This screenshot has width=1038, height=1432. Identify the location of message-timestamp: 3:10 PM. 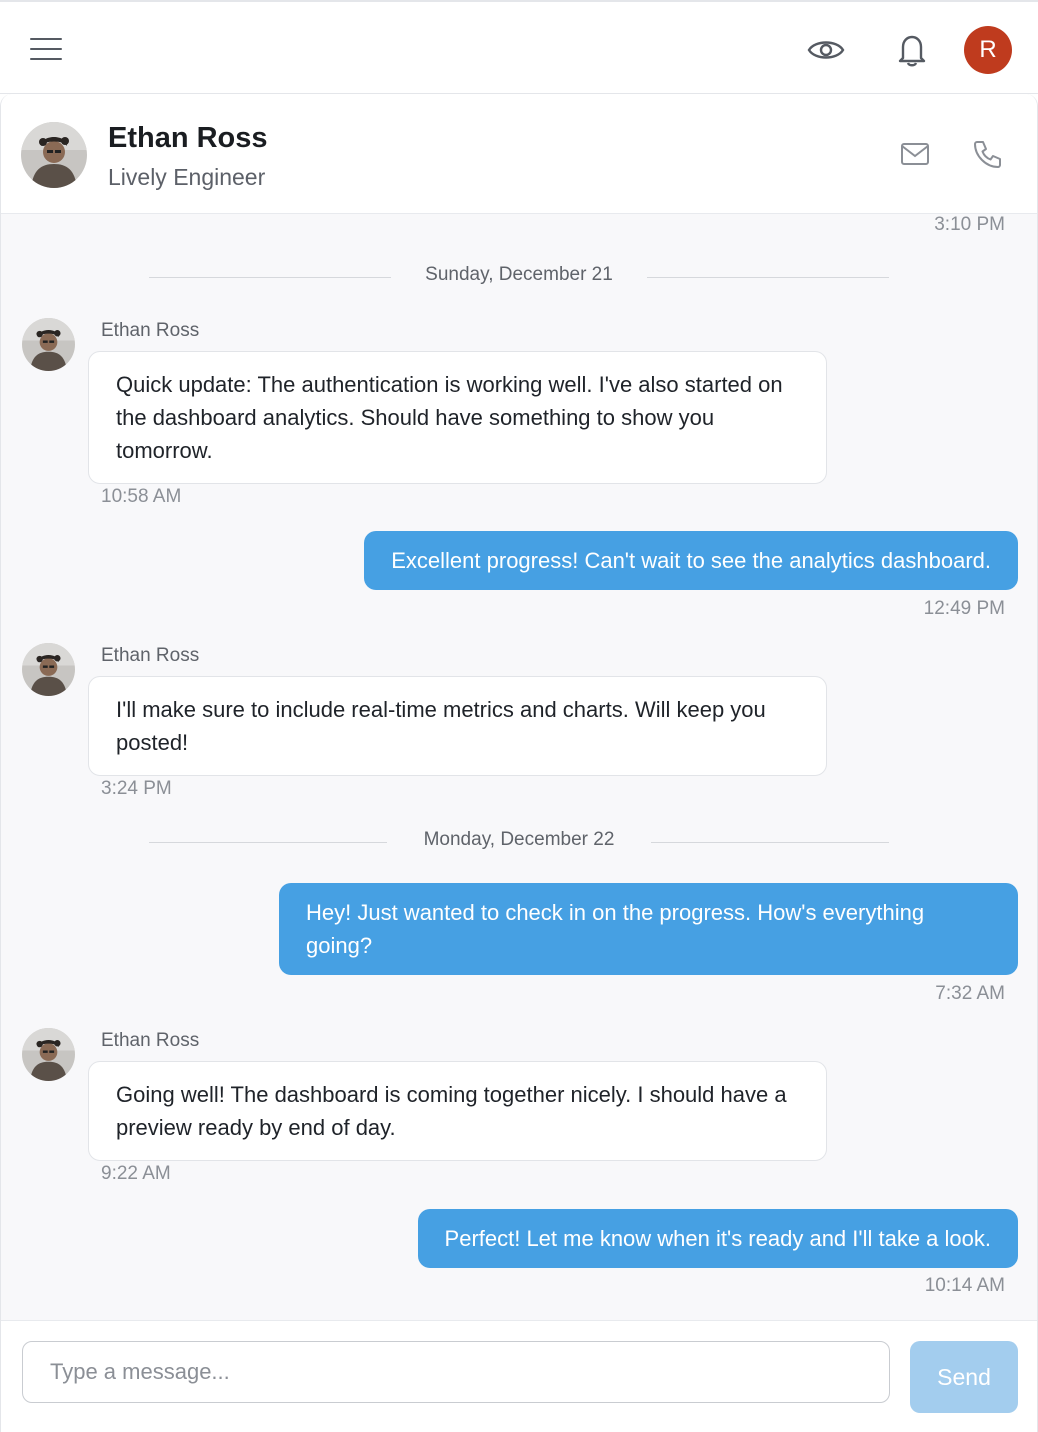
(969, 224).